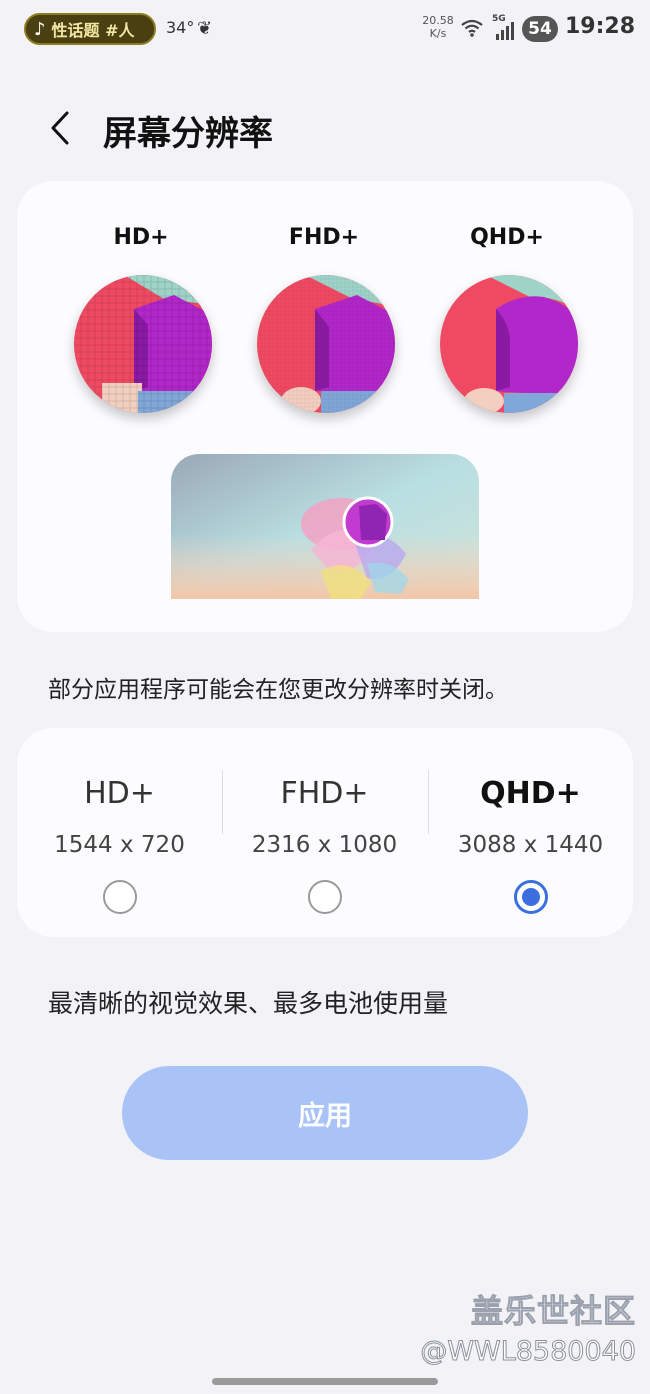 This screenshot has width=650, height=1394. What do you see at coordinates (502, 27) in the screenshot?
I see `cellular-signal-icon: 5G` at bounding box center [502, 27].